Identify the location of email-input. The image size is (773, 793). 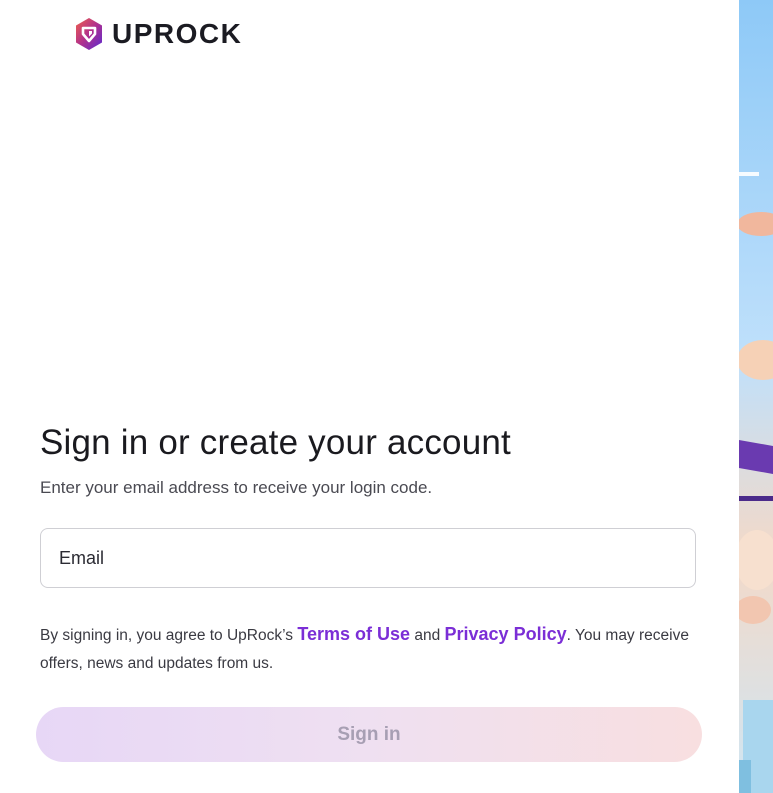
(368, 558).